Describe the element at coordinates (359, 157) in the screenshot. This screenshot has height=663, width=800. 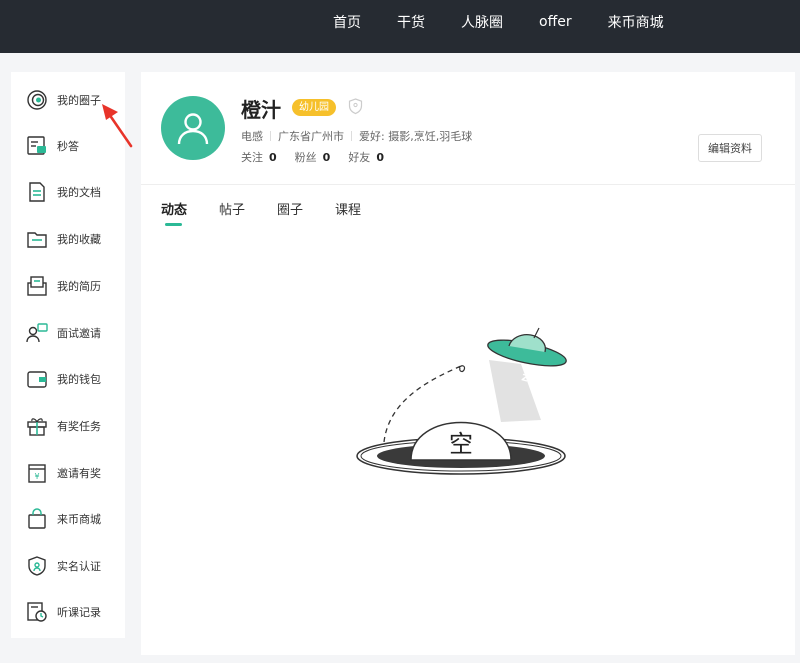
I see `stat-label: 好友` at that location.